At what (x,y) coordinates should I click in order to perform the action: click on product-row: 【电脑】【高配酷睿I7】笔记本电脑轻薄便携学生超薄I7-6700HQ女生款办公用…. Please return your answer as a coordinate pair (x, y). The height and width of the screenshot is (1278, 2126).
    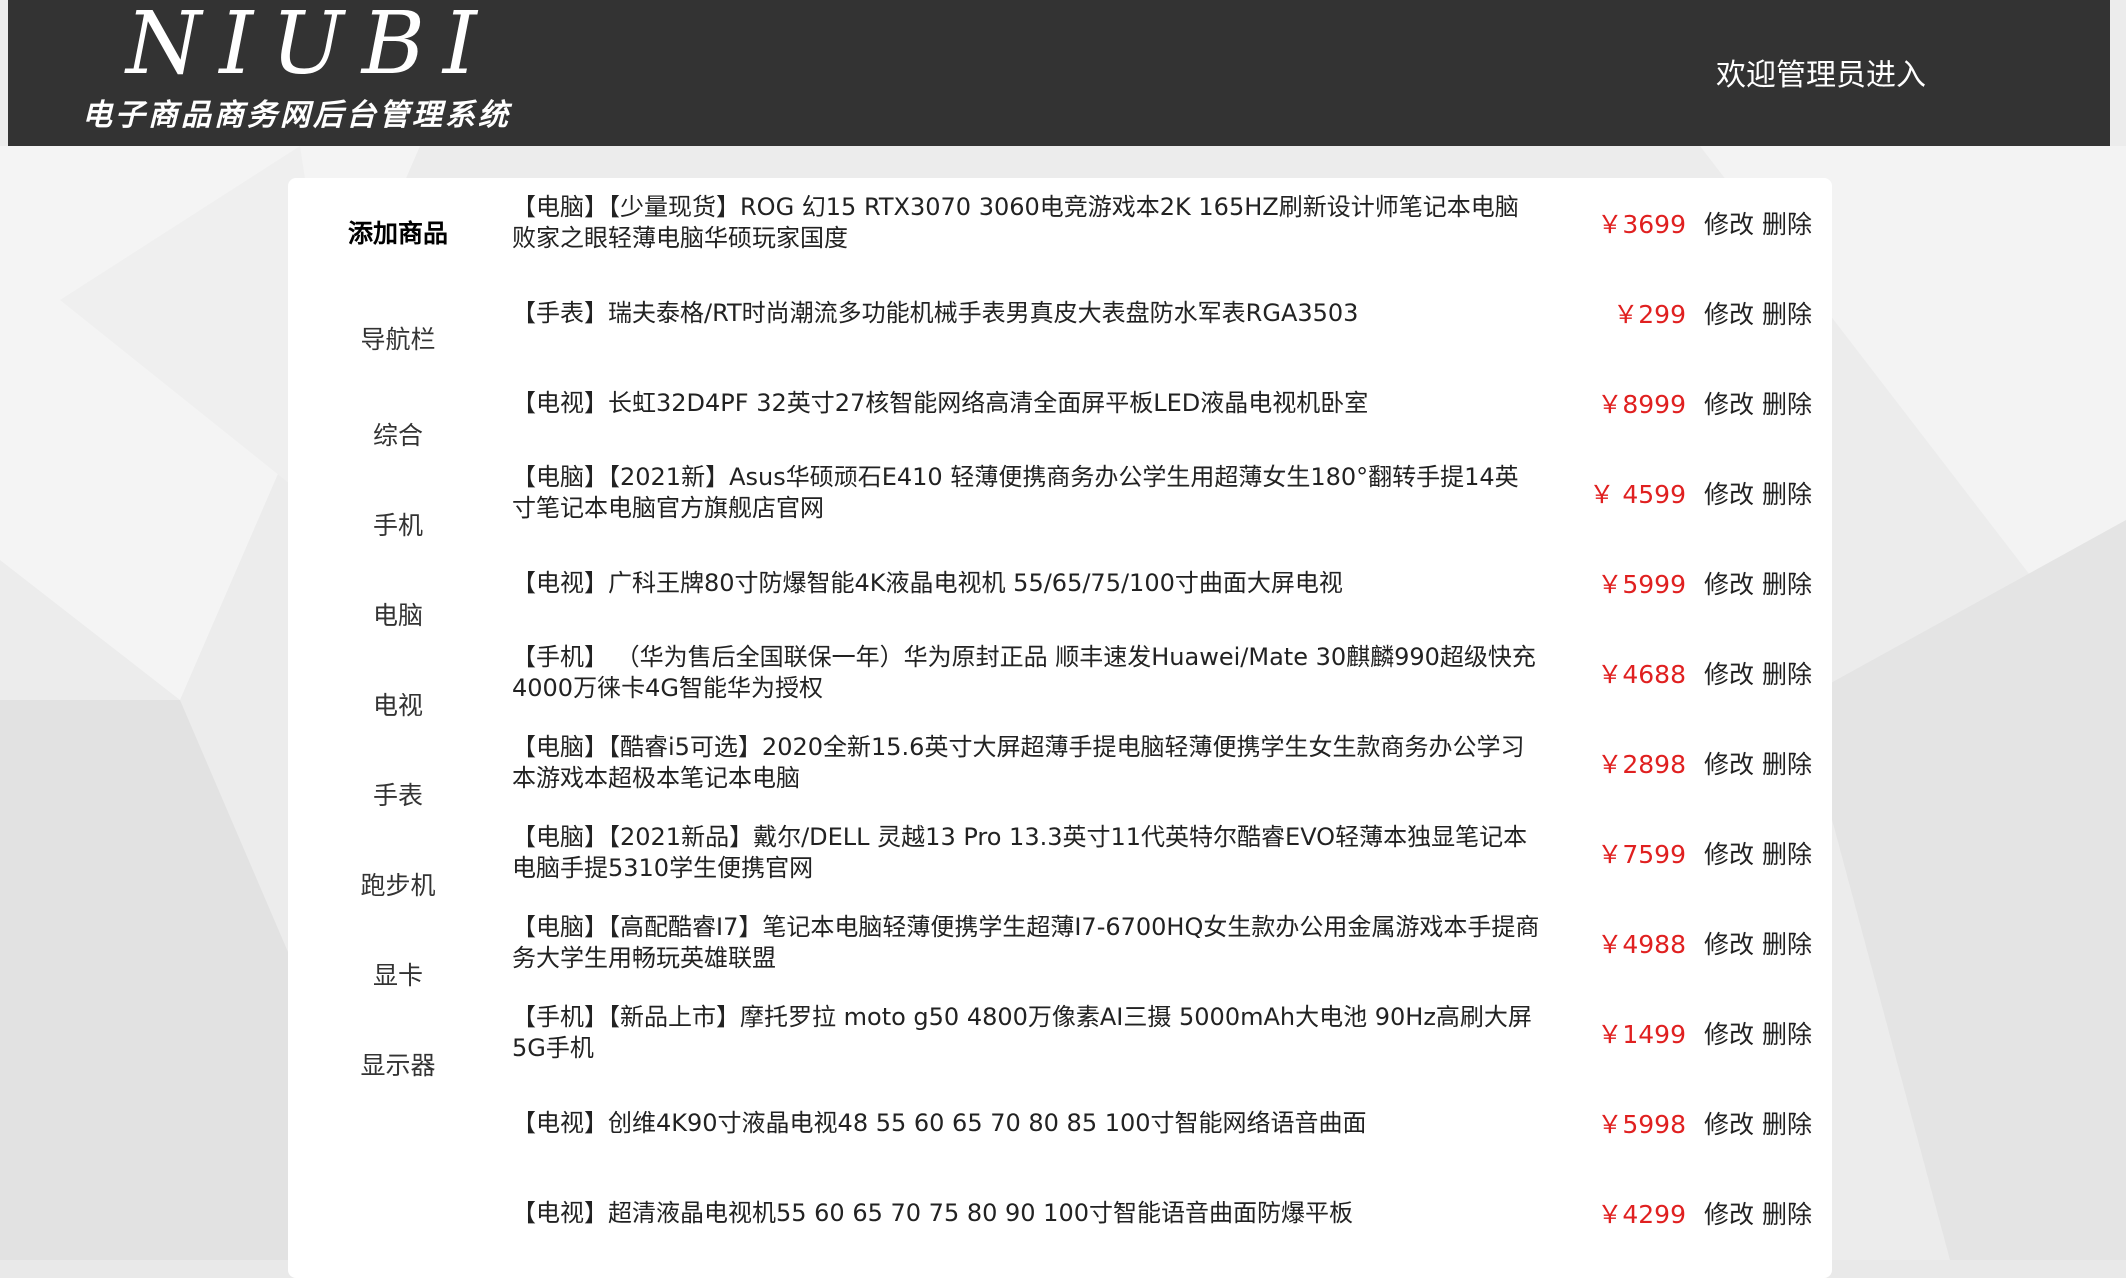
    Looking at the image, I should click on (1171, 943).